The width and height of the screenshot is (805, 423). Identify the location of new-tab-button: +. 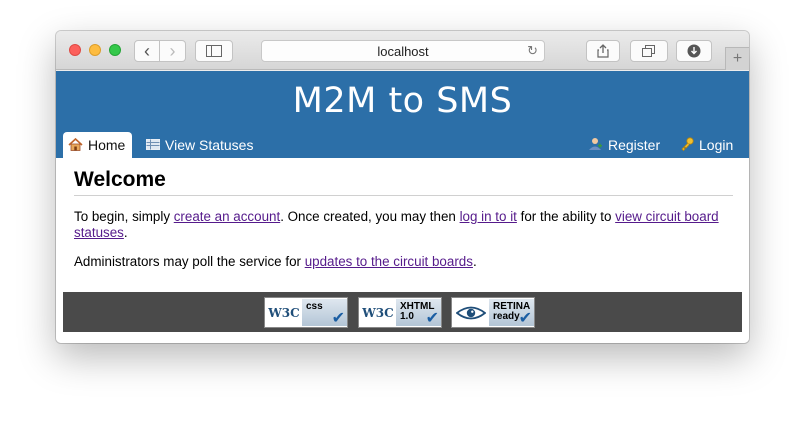
(737, 58).